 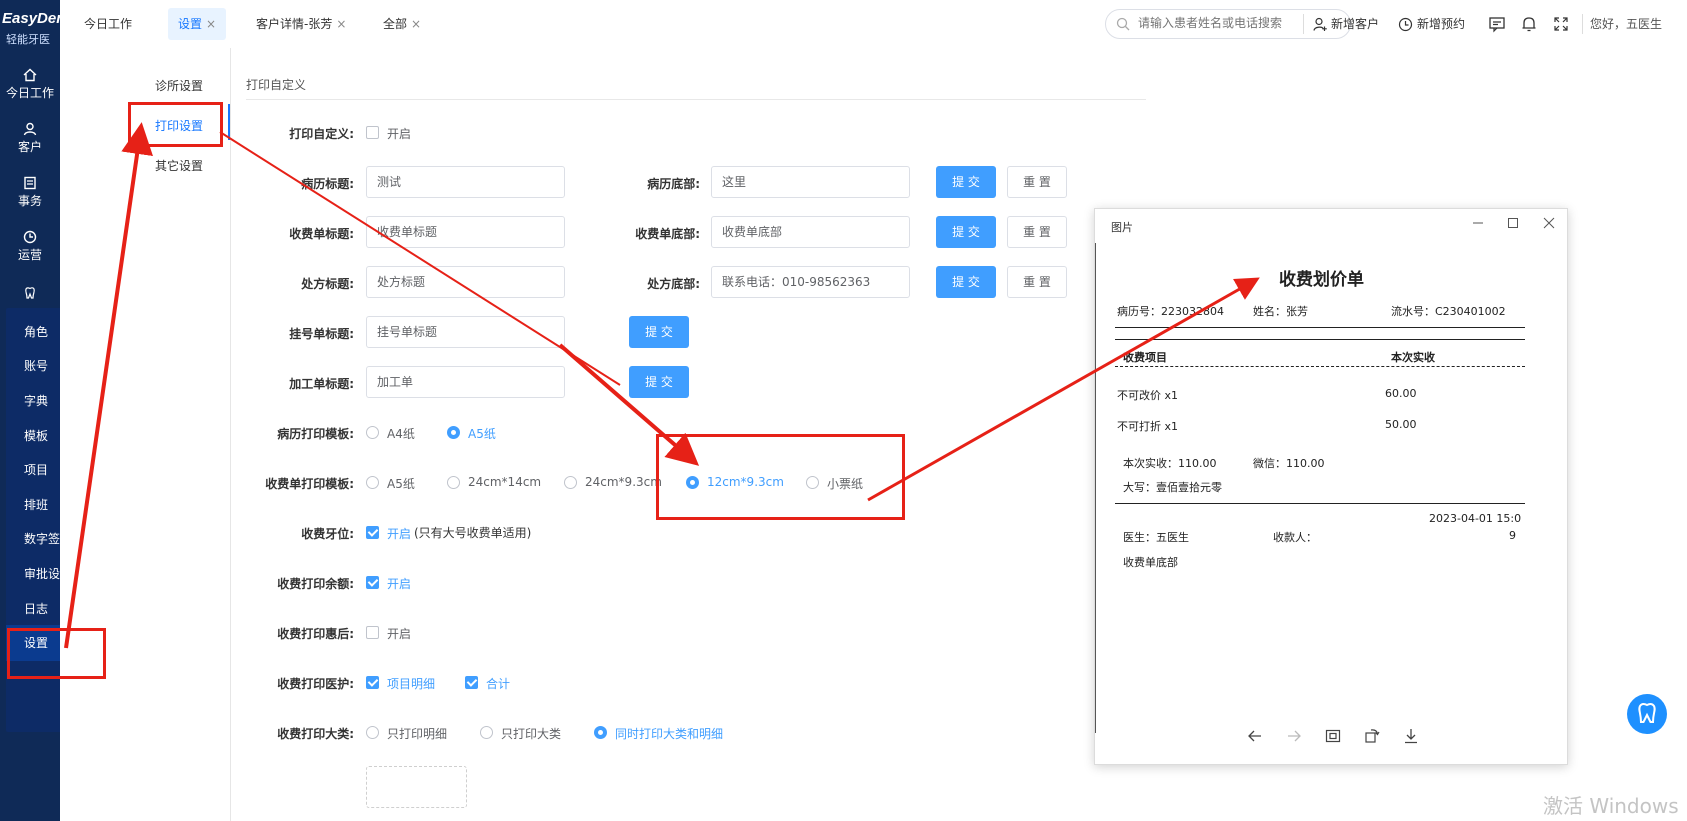 What do you see at coordinates (108, 24) in the screenshot?
I see `tab-today: 今日工作` at bounding box center [108, 24].